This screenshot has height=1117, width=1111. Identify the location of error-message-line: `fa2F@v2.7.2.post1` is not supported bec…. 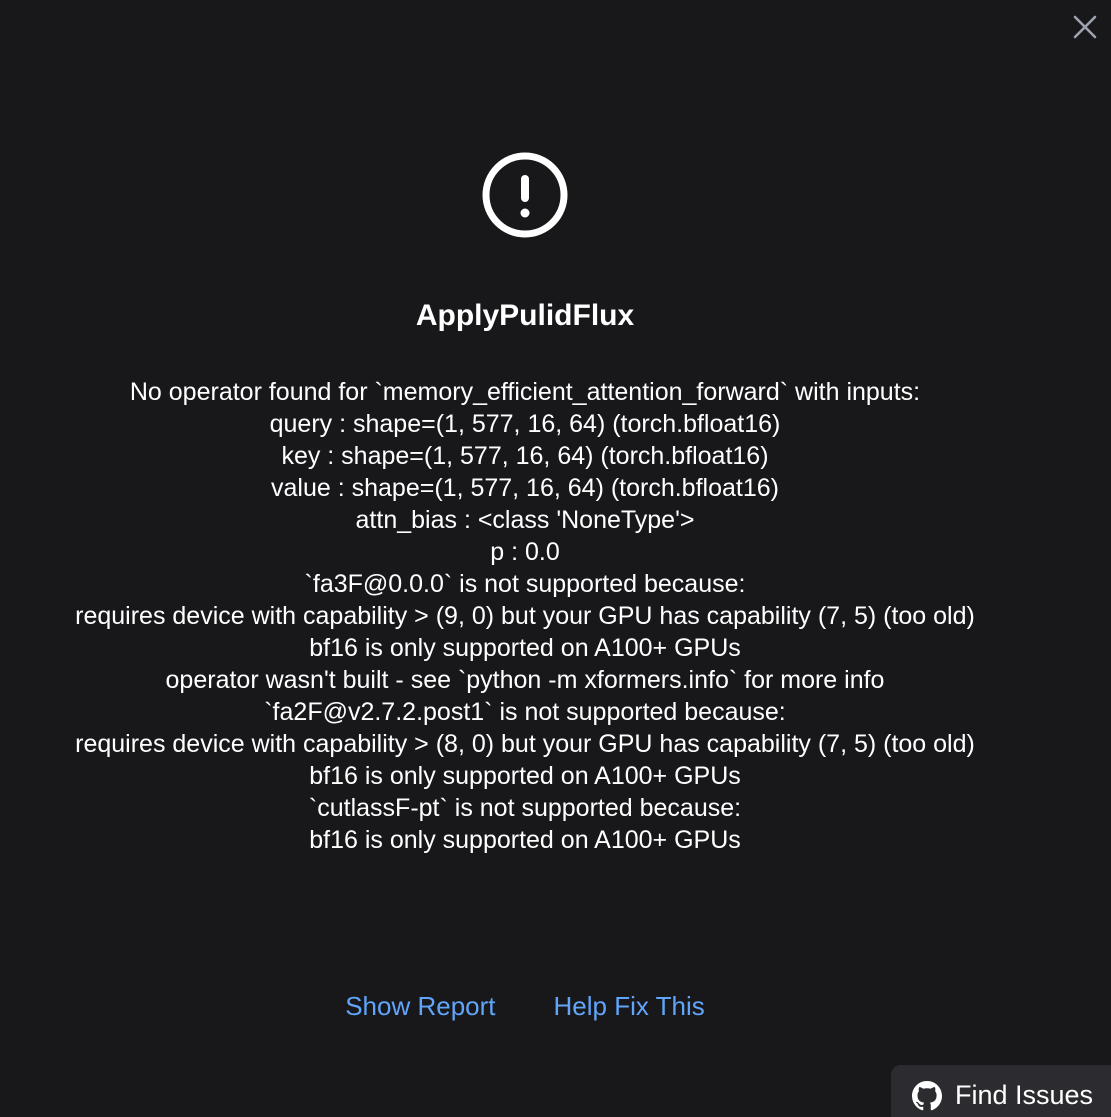
(525, 712).